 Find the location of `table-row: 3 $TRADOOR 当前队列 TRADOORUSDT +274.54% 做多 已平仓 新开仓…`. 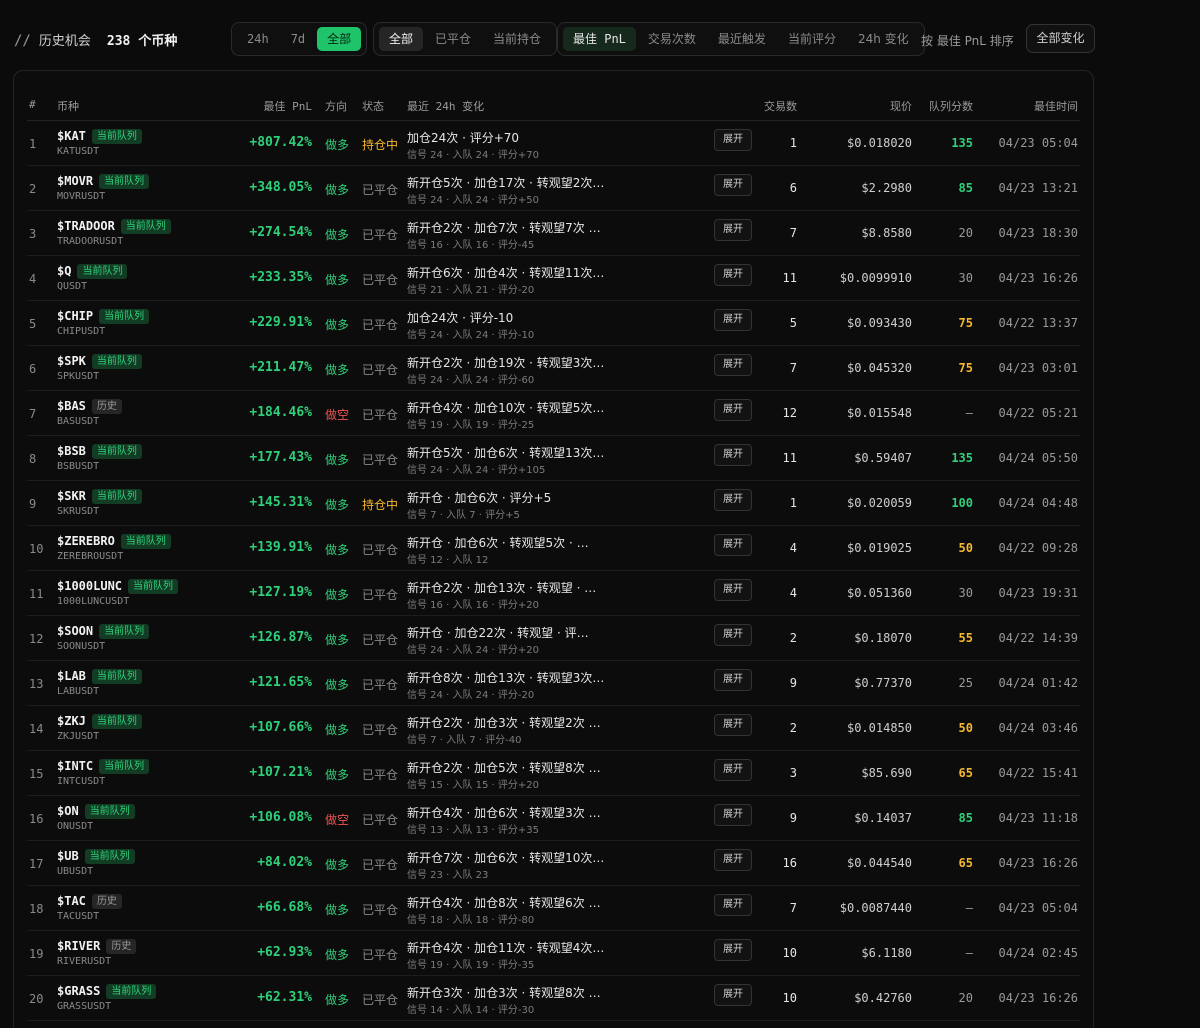

table-row: 3 $TRADOOR 当前队列 TRADOORUSDT +274.54% 做多 已平仓 新开仓… is located at coordinates (553, 233).